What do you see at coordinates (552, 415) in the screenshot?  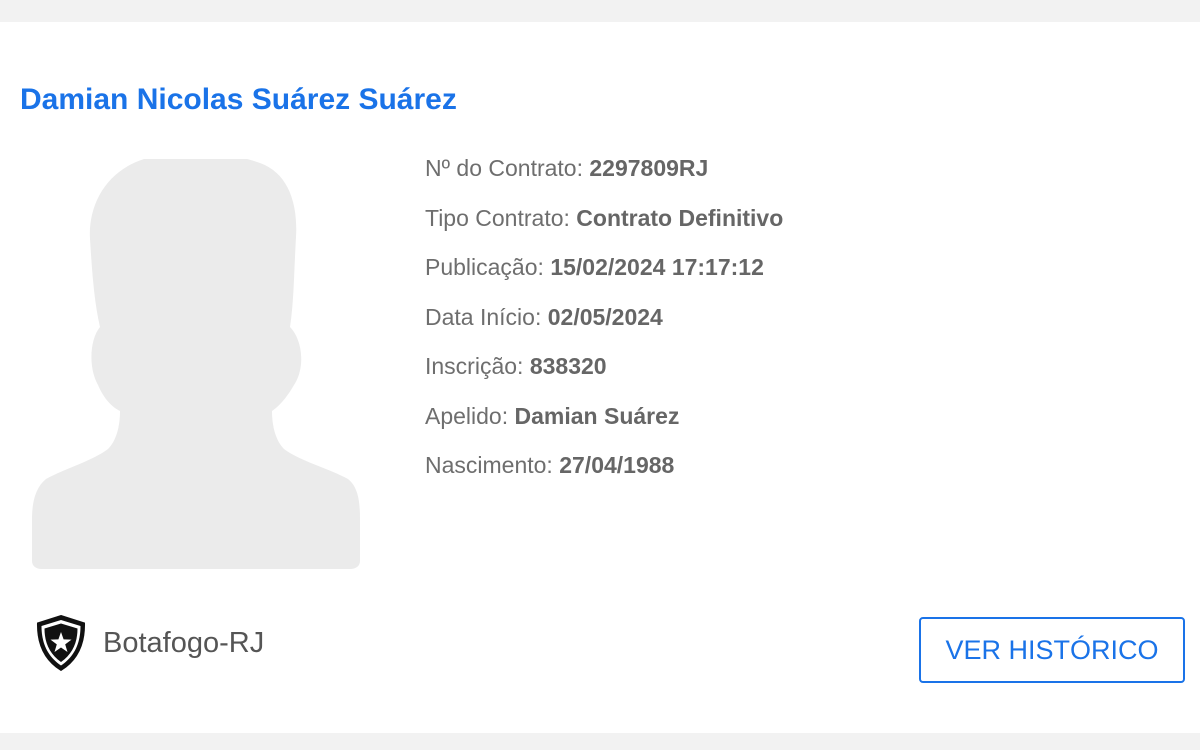 I see `detail-nickname: Apelido: Damian Suárez` at bounding box center [552, 415].